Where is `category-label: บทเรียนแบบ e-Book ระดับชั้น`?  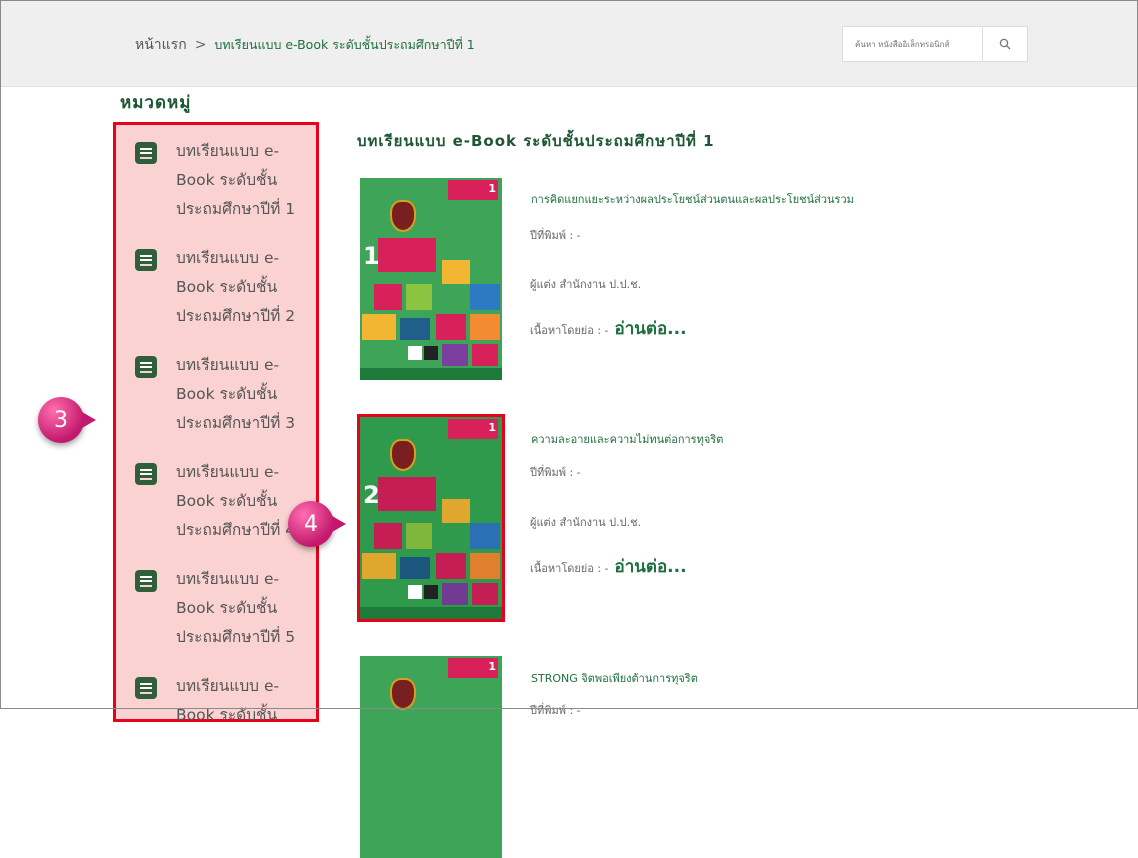
category-label: บทเรียนแบบ e-Book ระดับชั้น is located at coordinates (228, 700).